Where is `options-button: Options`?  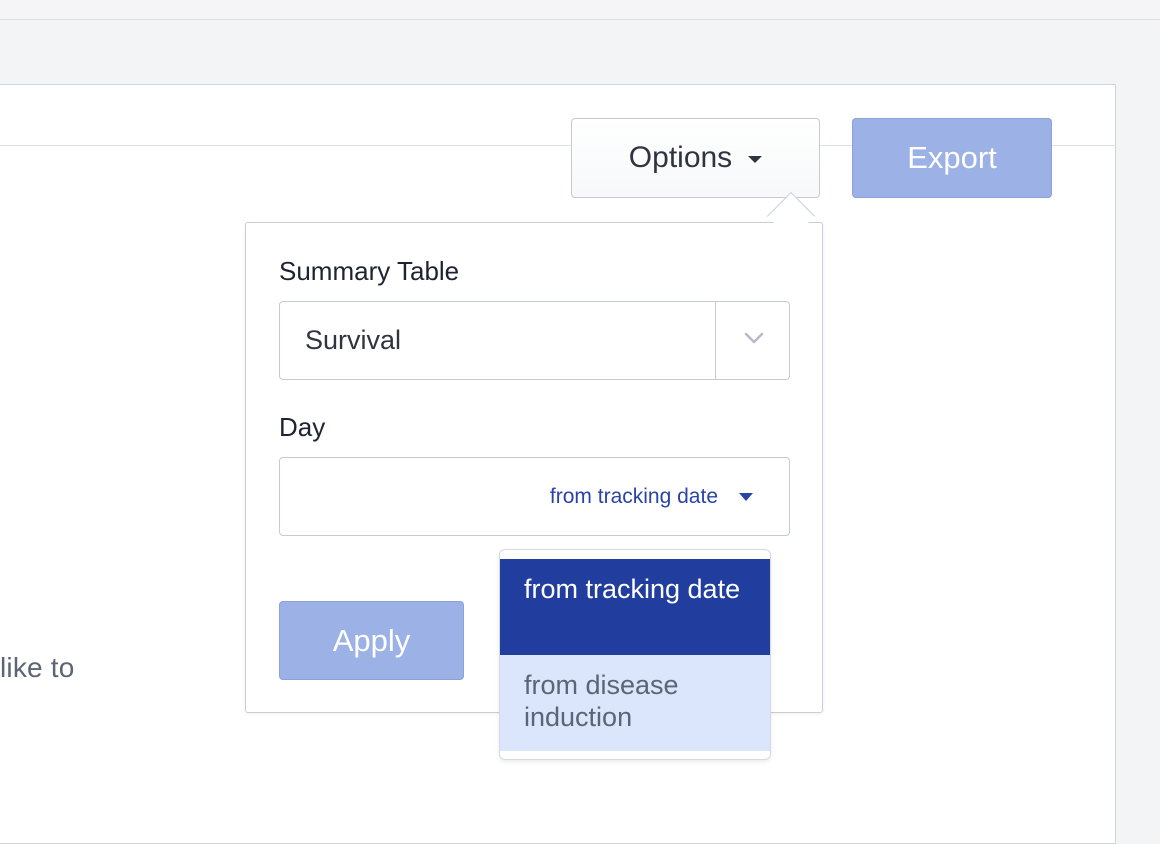 options-button: Options is located at coordinates (695, 158).